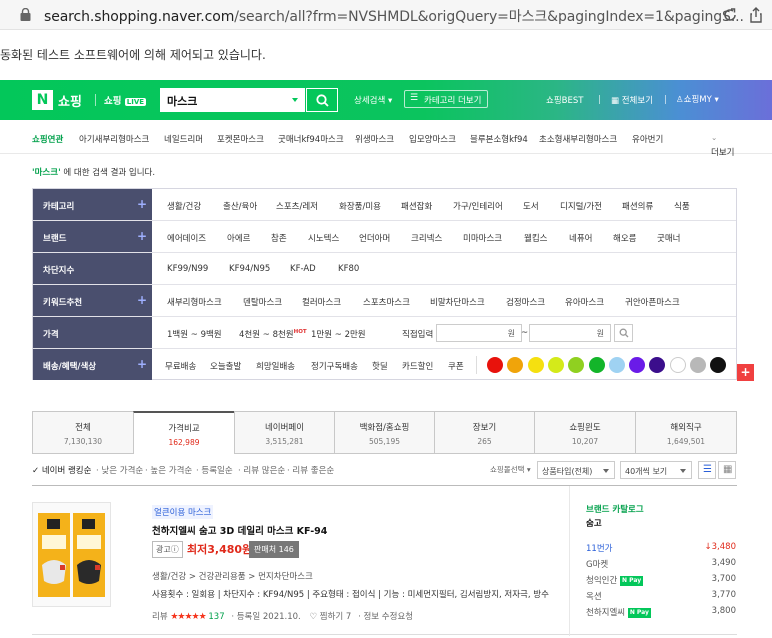 The height and width of the screenshot is (638, 772). What do you see at coordinates (297, 206) in the screenshot?
I see `filter-item: 스포츠/레저` at bounding box center [297, 206].